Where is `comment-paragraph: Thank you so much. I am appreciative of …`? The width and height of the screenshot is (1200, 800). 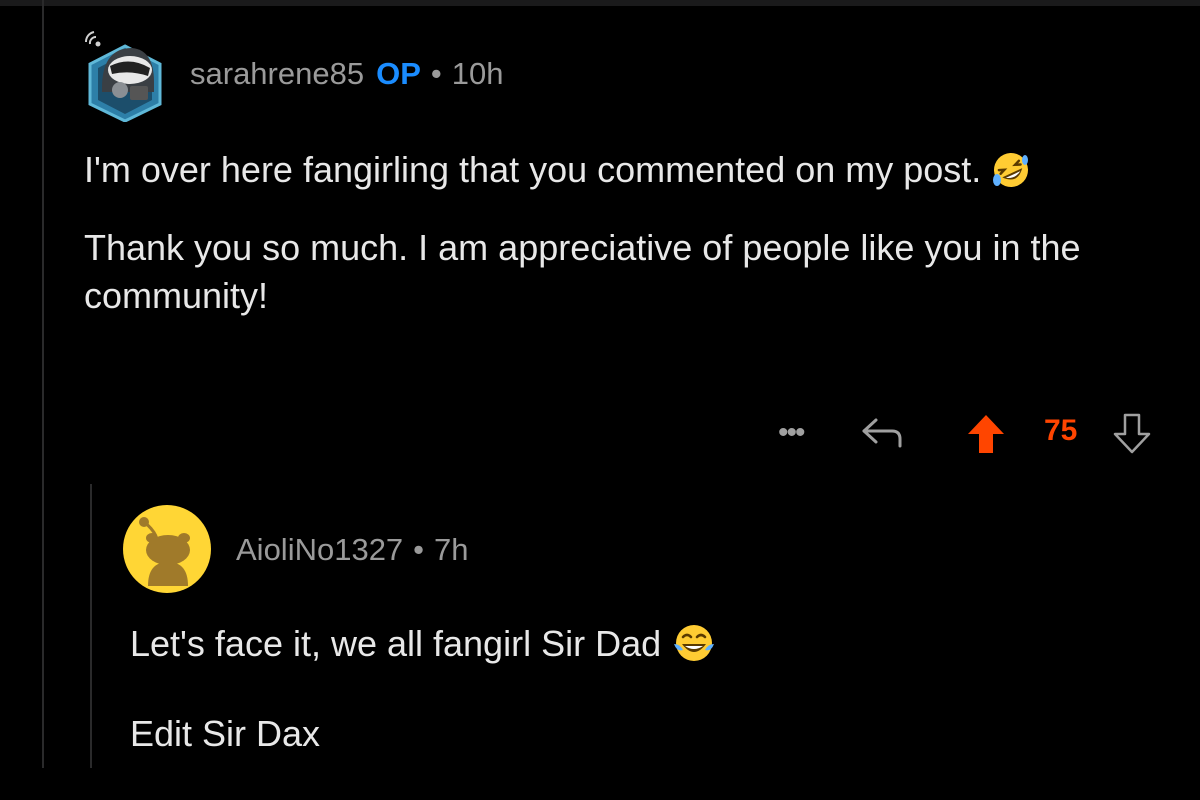 comment-paragraph: Thank you so much. I am appreciative of … is located at coordinates (582, 271).